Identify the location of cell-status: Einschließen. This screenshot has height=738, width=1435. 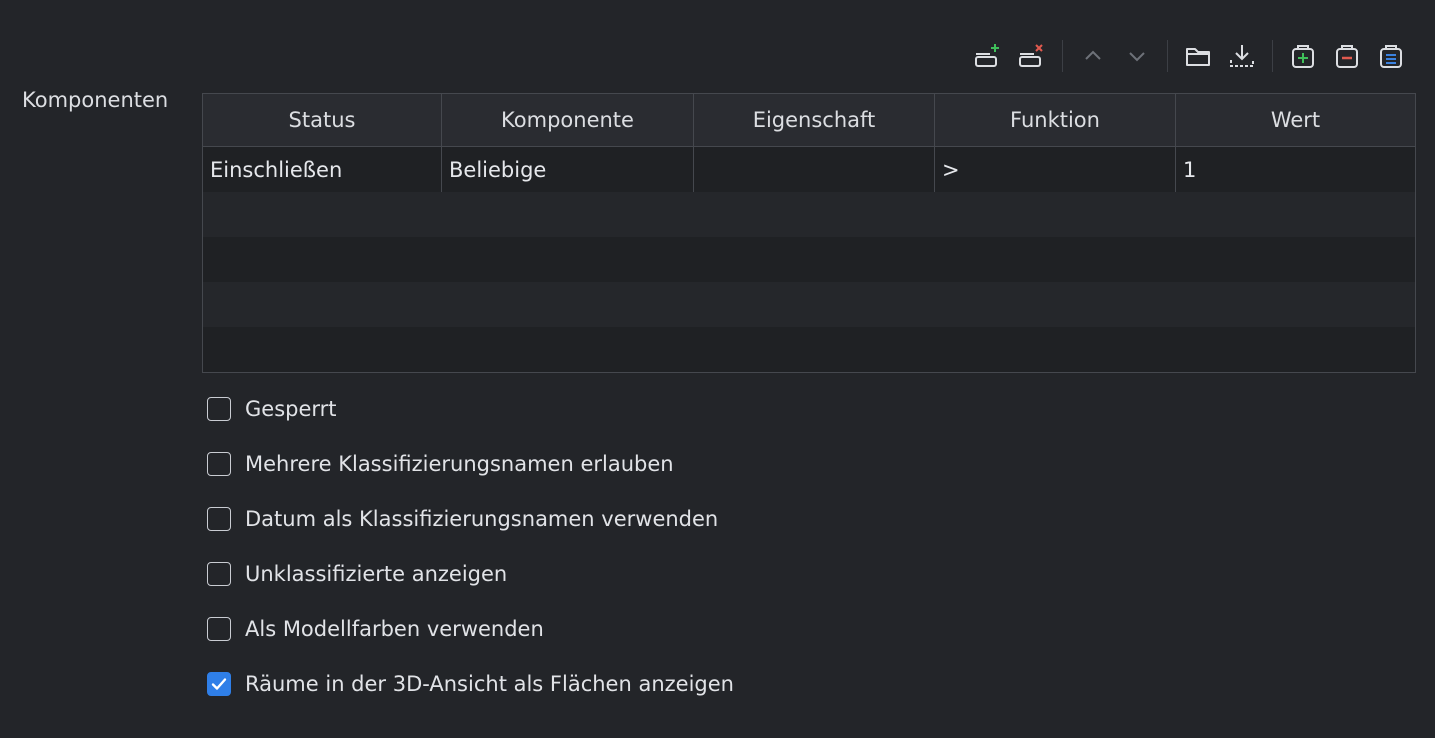
(322, 169).